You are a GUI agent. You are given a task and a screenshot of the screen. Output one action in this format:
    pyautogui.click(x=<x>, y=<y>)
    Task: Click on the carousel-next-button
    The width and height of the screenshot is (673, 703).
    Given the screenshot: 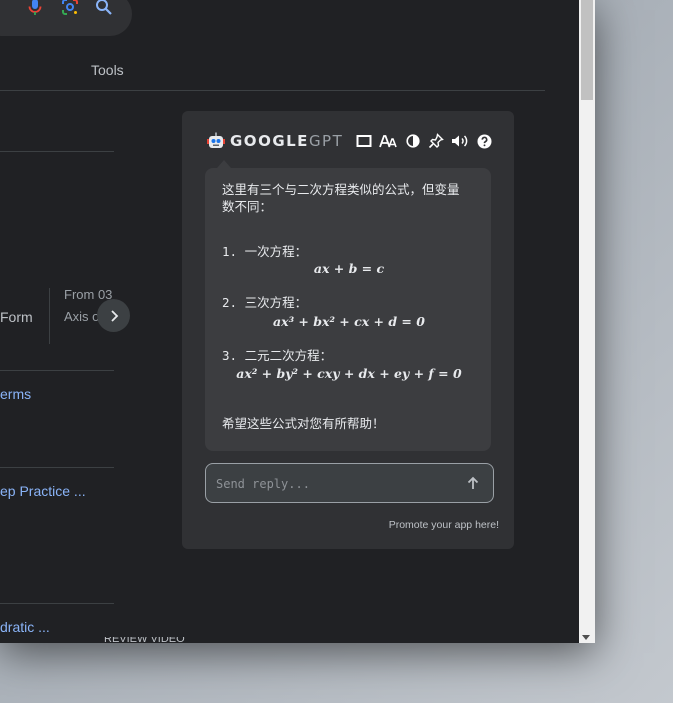 What is the action you would take?
    pyautogui.click(x=113, y=315)
    